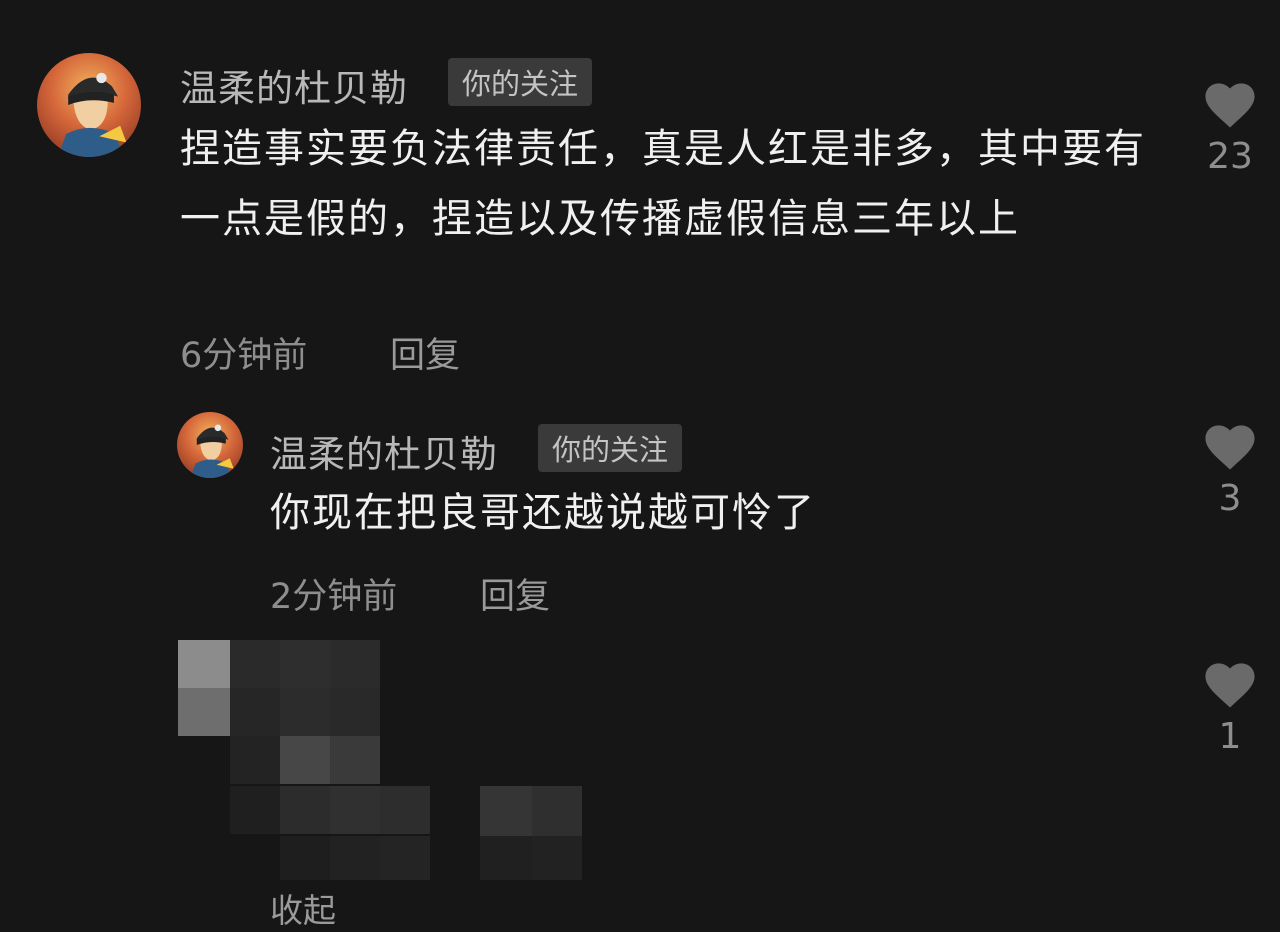 The image size is (1280, 932). What do you see at coordinates (334, 597) in the screenshot?
I see `comment-time: 2分钟前` at bounding box center [334, 597].